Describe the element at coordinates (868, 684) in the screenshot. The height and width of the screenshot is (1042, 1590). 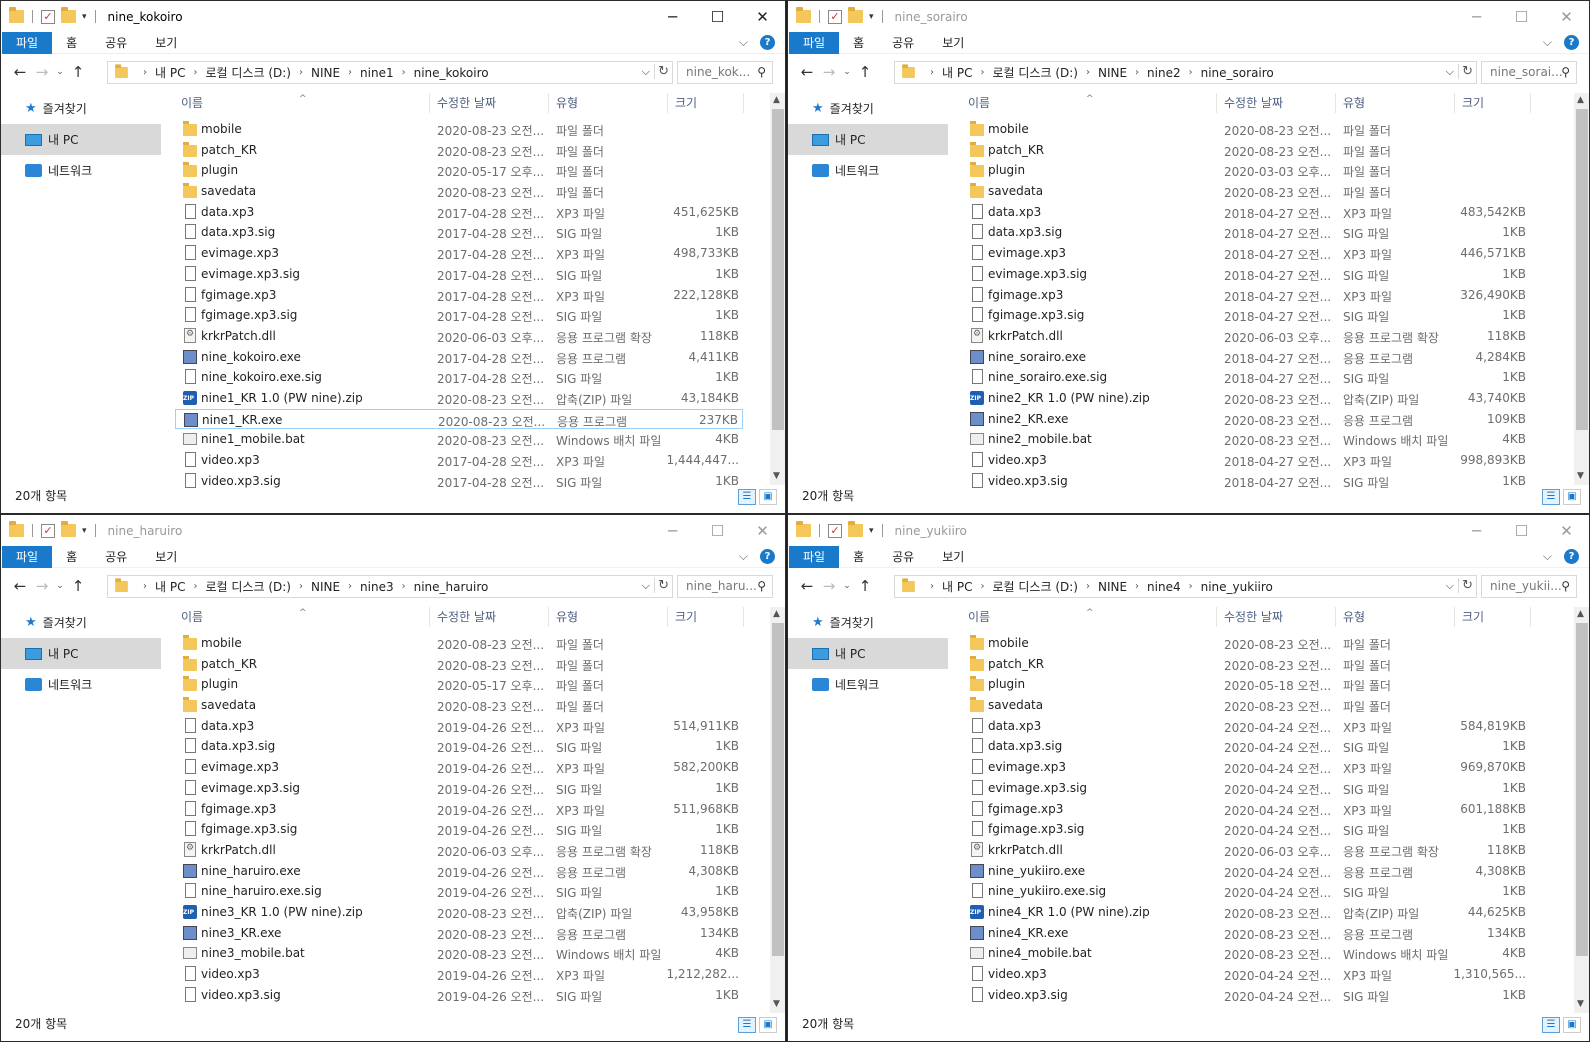
I see `nav-item-network: 네트워크` at that location.